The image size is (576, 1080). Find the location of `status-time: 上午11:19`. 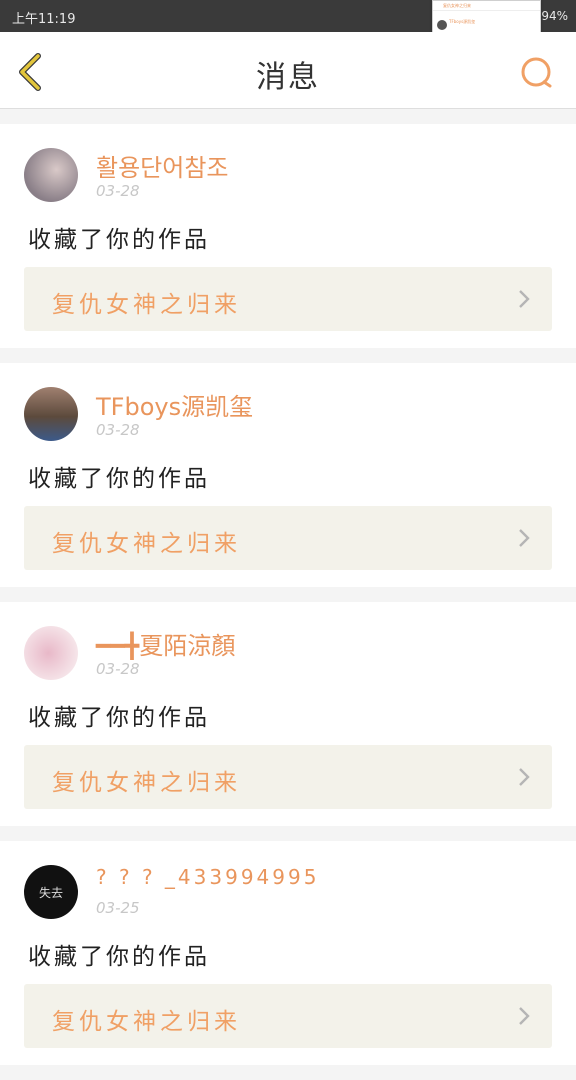

status-time: 上午11:19 is located at coordinates (44, 19).